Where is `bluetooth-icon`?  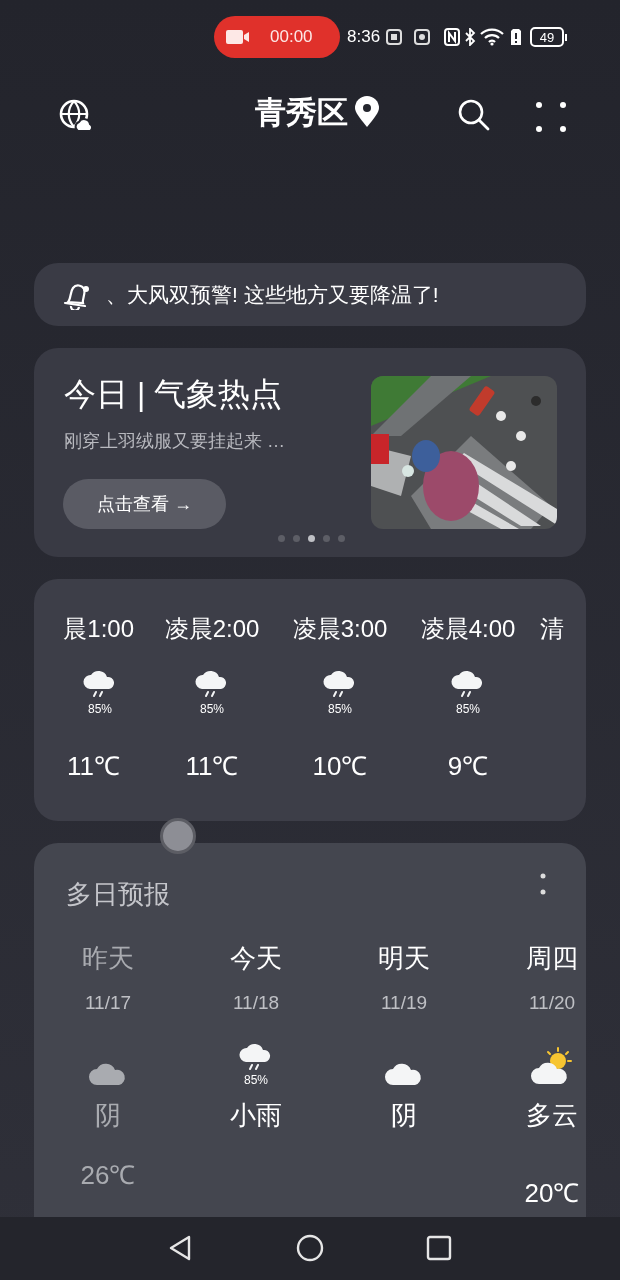
bluetooth-icon is located at coordinates (470, 37).